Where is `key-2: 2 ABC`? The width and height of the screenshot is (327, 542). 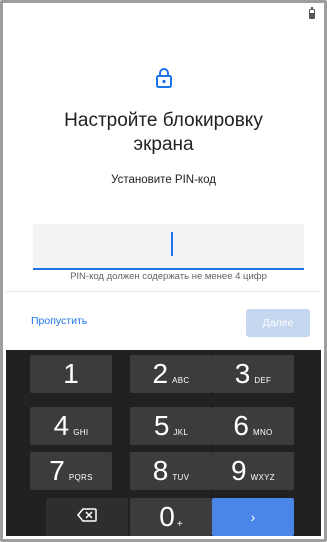 key-2: 2 ABC is located at coordinates (171, 374).